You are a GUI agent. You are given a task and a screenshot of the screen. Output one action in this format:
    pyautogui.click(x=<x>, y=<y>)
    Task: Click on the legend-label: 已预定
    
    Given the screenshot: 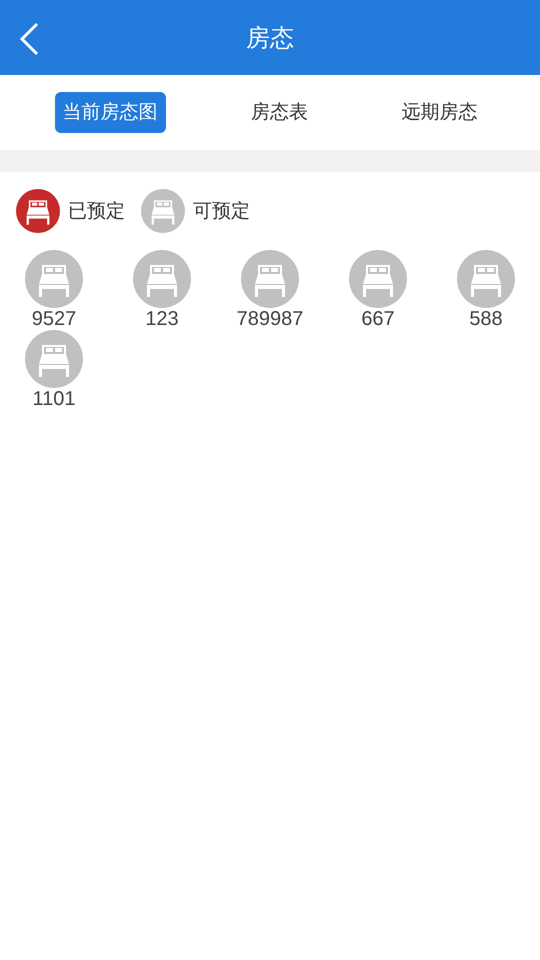 What is the action you would take?
    pyautogui.click(x=96, y=211)
    